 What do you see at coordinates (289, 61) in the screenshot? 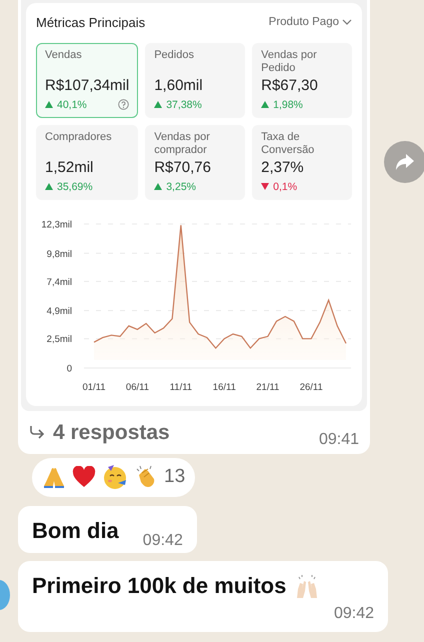
I see `metric-label: Vendas por Pedido` at bounding box center [289, 61].